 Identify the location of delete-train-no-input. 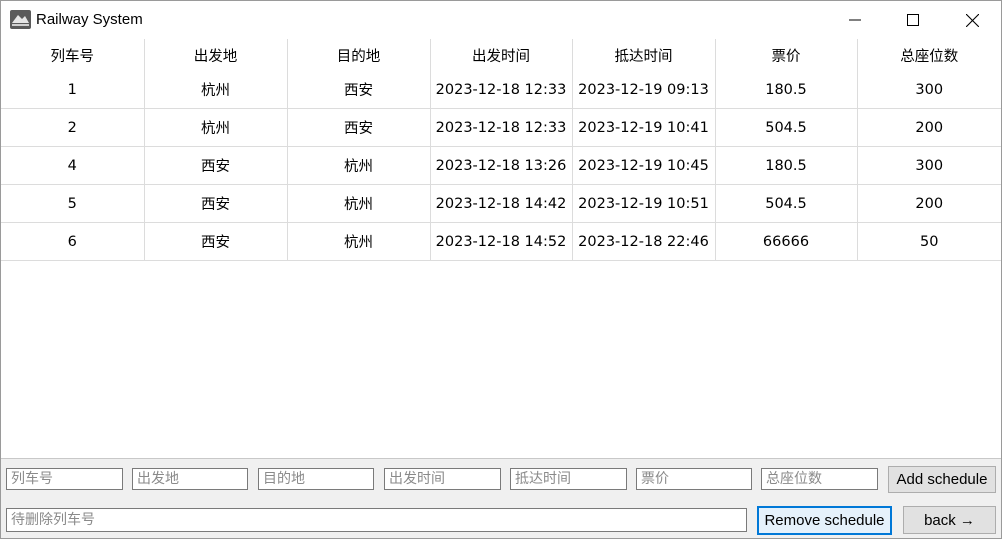
(376, 520).